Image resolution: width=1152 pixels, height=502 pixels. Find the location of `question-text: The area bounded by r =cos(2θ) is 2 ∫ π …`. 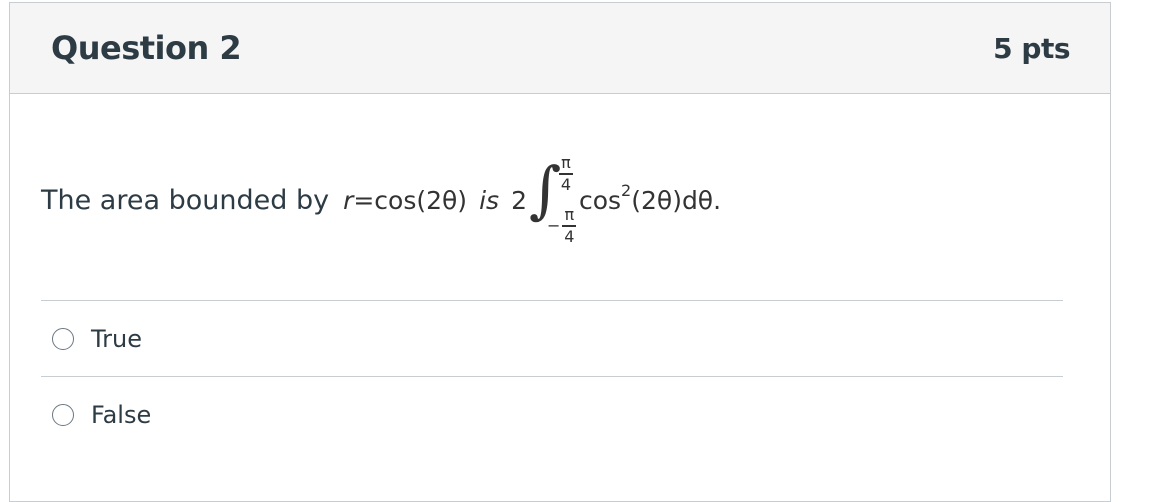

question-text: The area bounded by r =cos(2θ) is 2 ∫ π … is located at coordinates (381, 200).